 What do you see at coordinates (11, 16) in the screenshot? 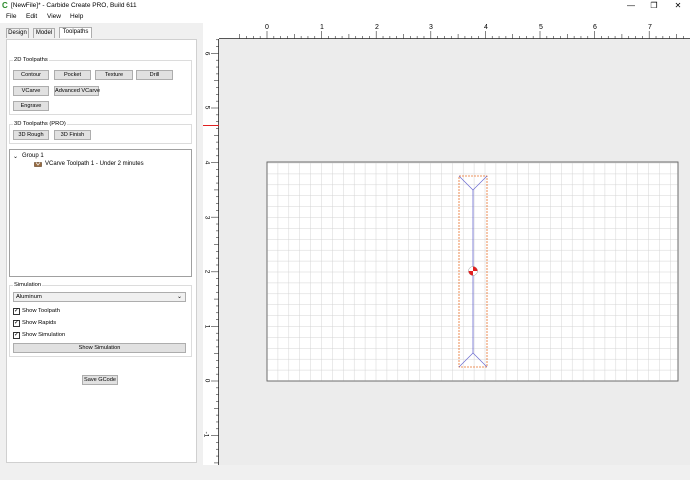
I see `menu-file: File` at bounding box center [11, 16].